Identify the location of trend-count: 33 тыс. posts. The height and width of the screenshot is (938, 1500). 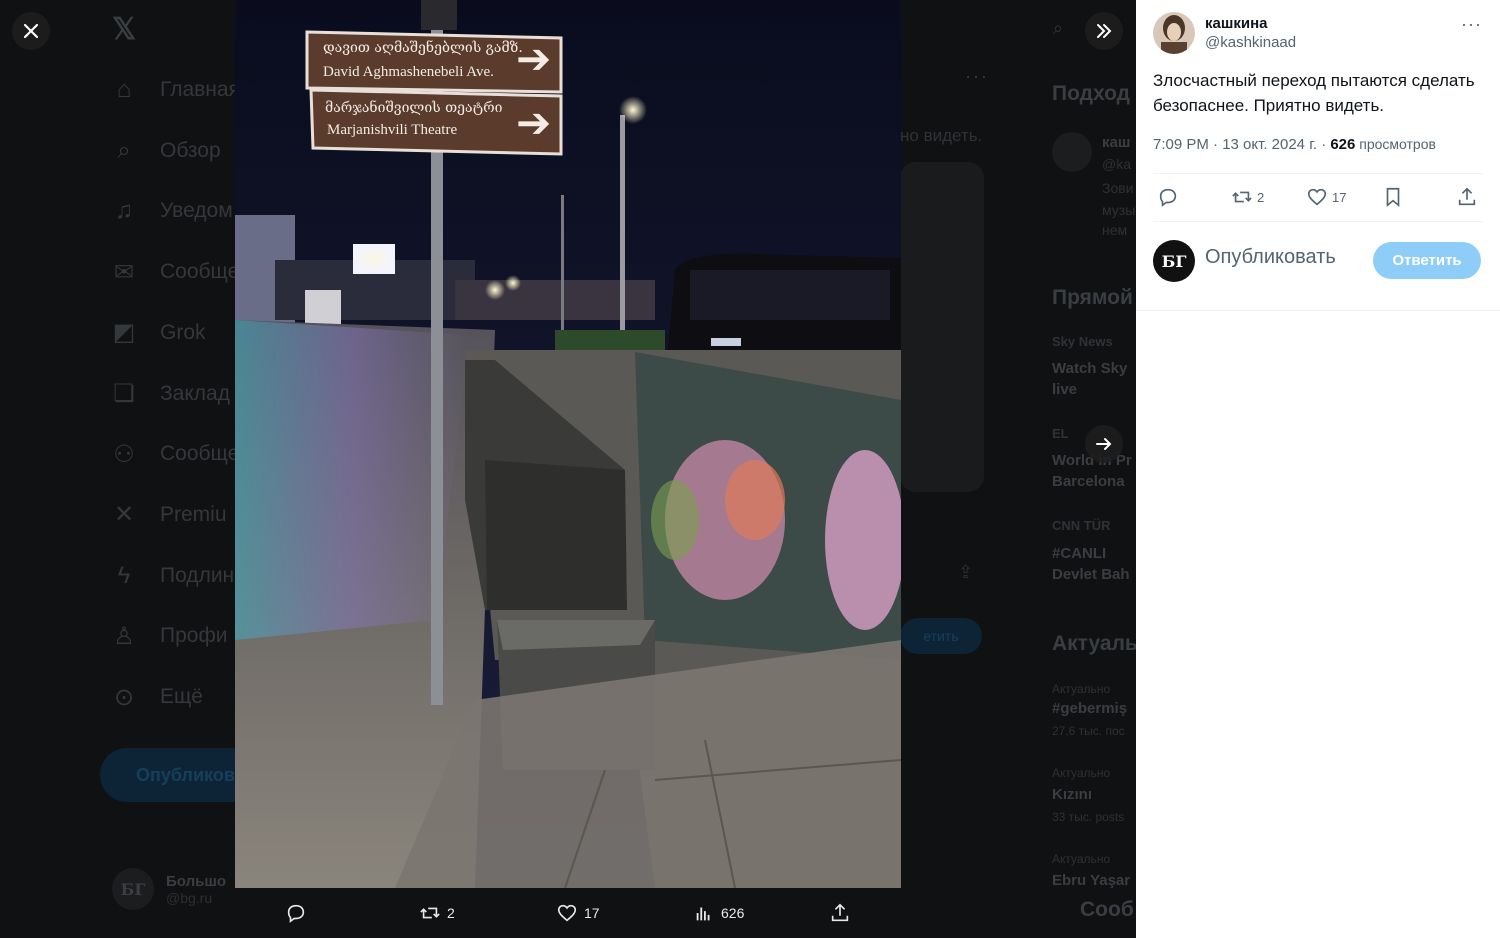
(1088, 817).